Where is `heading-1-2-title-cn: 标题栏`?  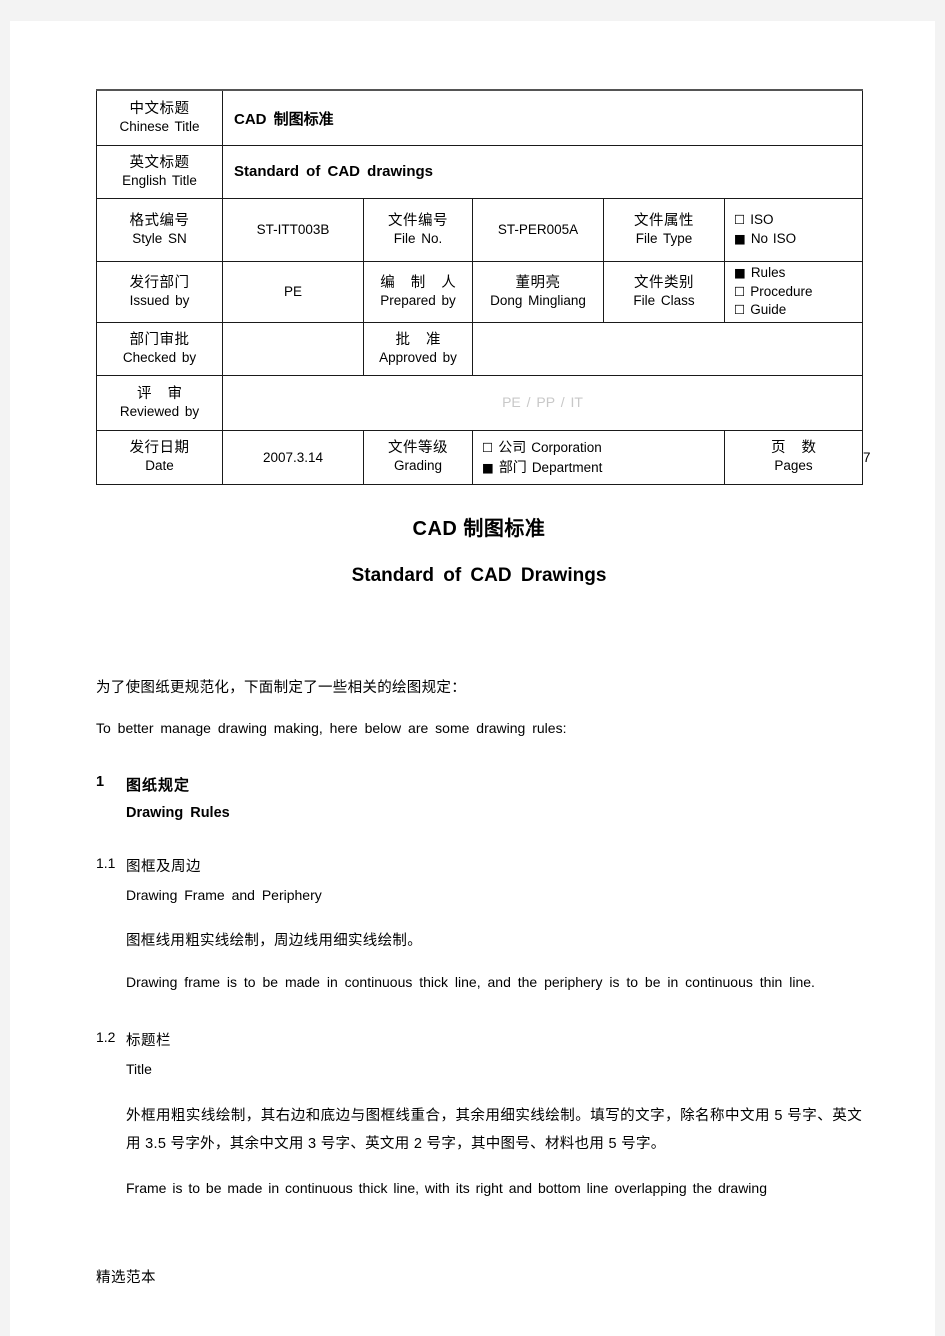
heading-1-2-title-cn: 标题栏 is located at coordinates (148, 1041).